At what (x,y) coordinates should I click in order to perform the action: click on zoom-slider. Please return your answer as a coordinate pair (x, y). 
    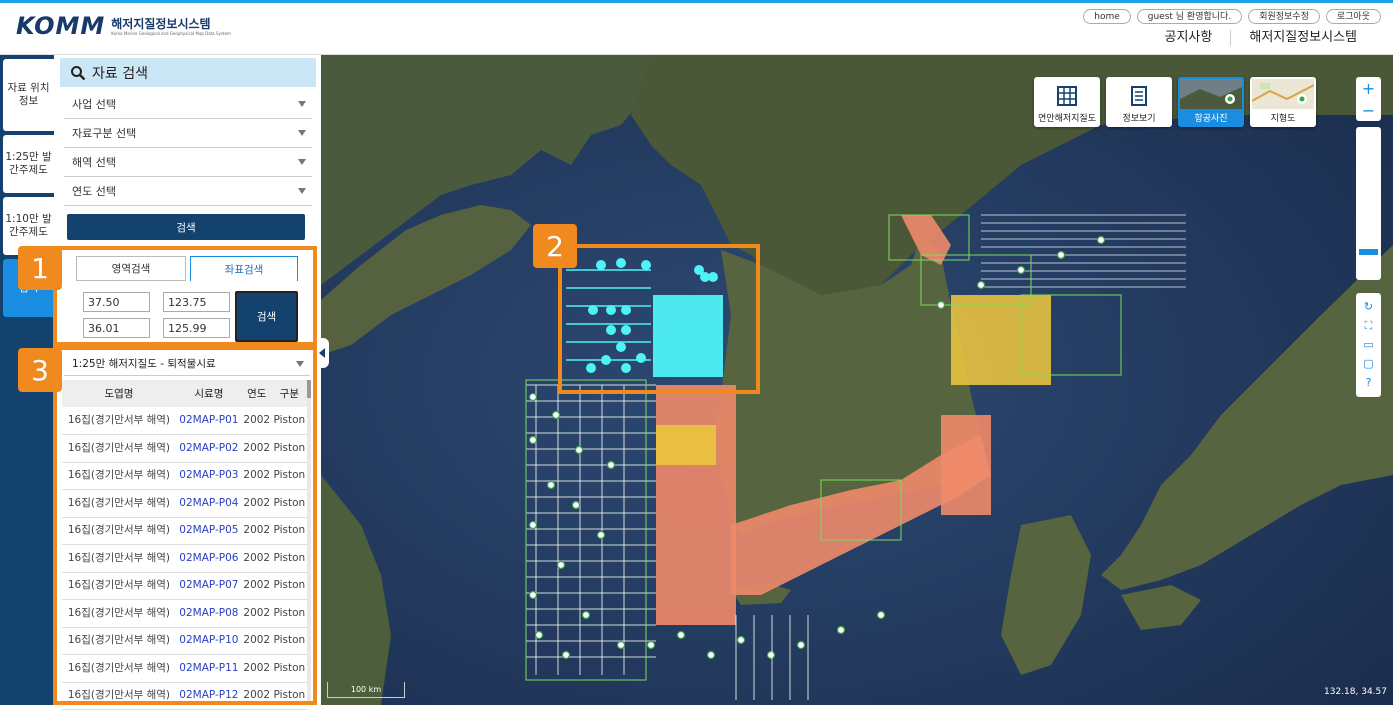
    Looking at the image, I should click on (1368, 203).